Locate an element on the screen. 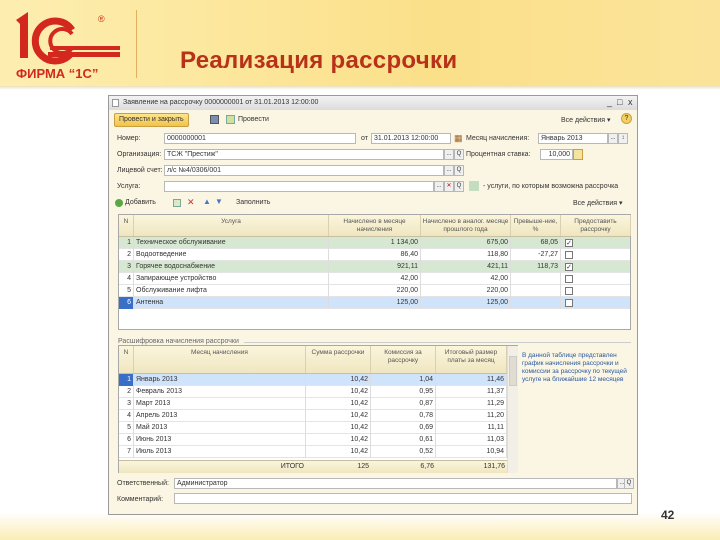  row-number: 2 is located at coordinates (126, 392).